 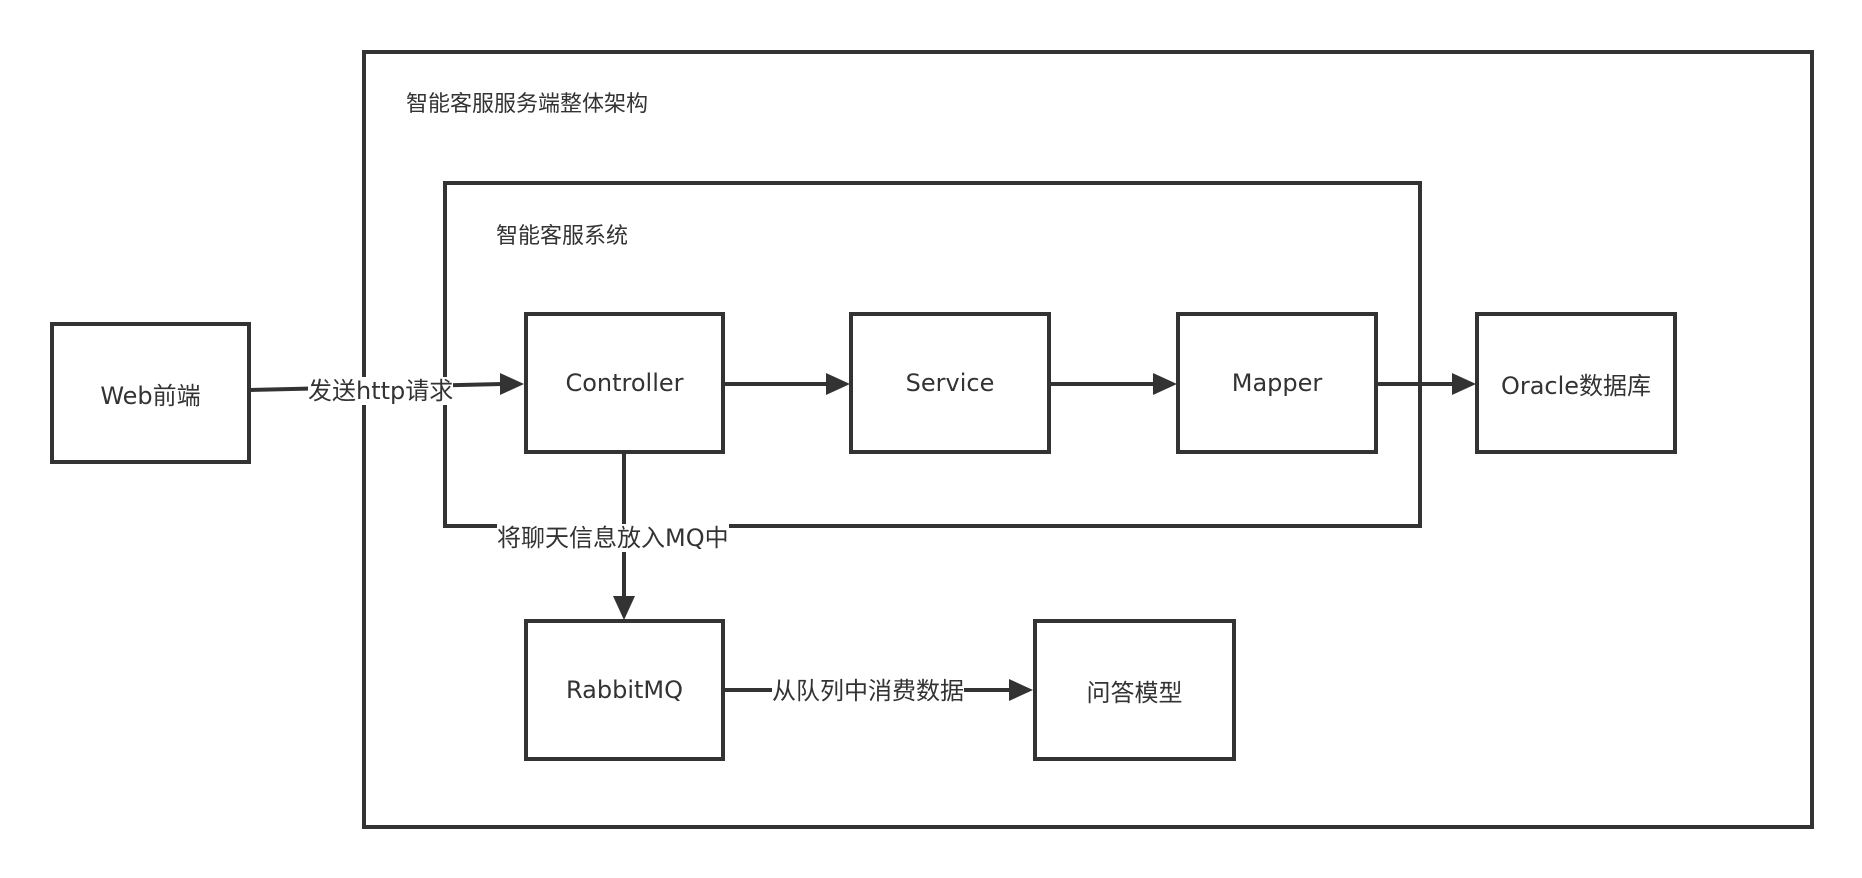 What do you see at coordinates (1021, 690) in the screenshot?
I see `arrowhead-rabbitmq-model` at bounding box center [1021, 690].